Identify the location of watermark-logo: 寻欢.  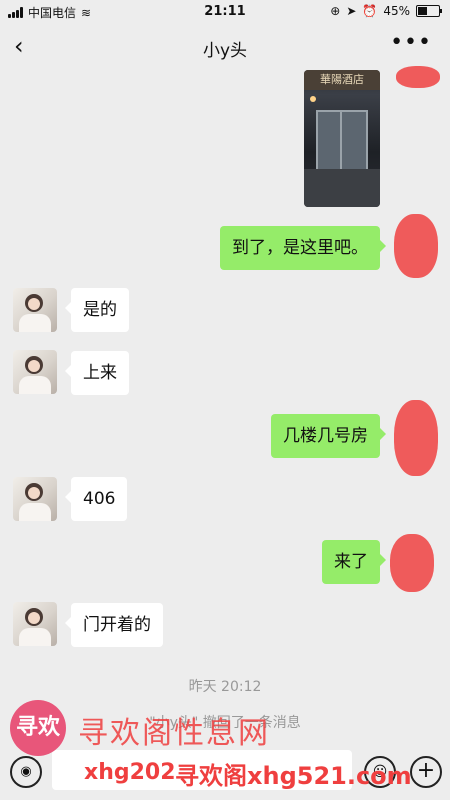
(38, 728).